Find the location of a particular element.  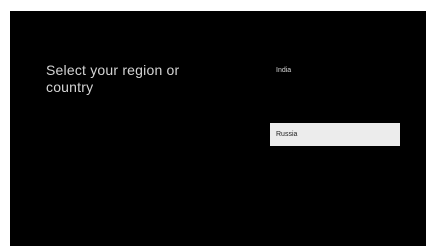

page-title: Select your region or country is located at coordinates (113, 78).